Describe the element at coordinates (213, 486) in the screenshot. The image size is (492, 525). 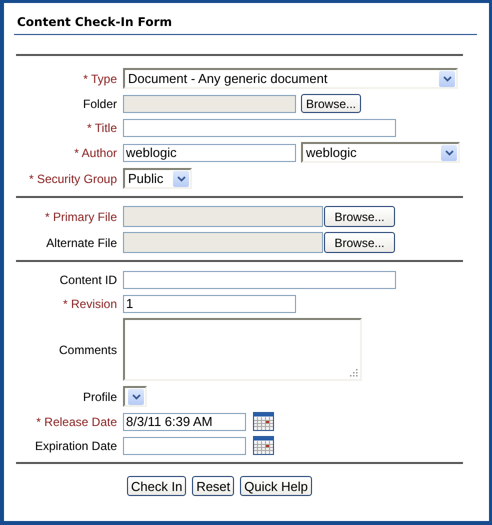
I see `action-button: Reset` at that location.